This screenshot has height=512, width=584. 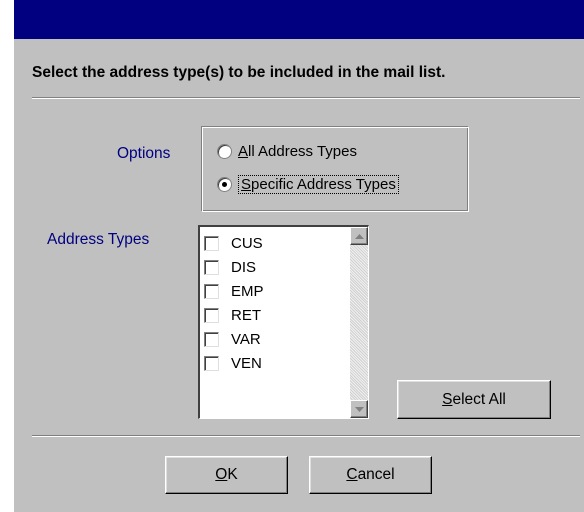 I want to click on list-item-var: VAR, so click(x=234, y=339).